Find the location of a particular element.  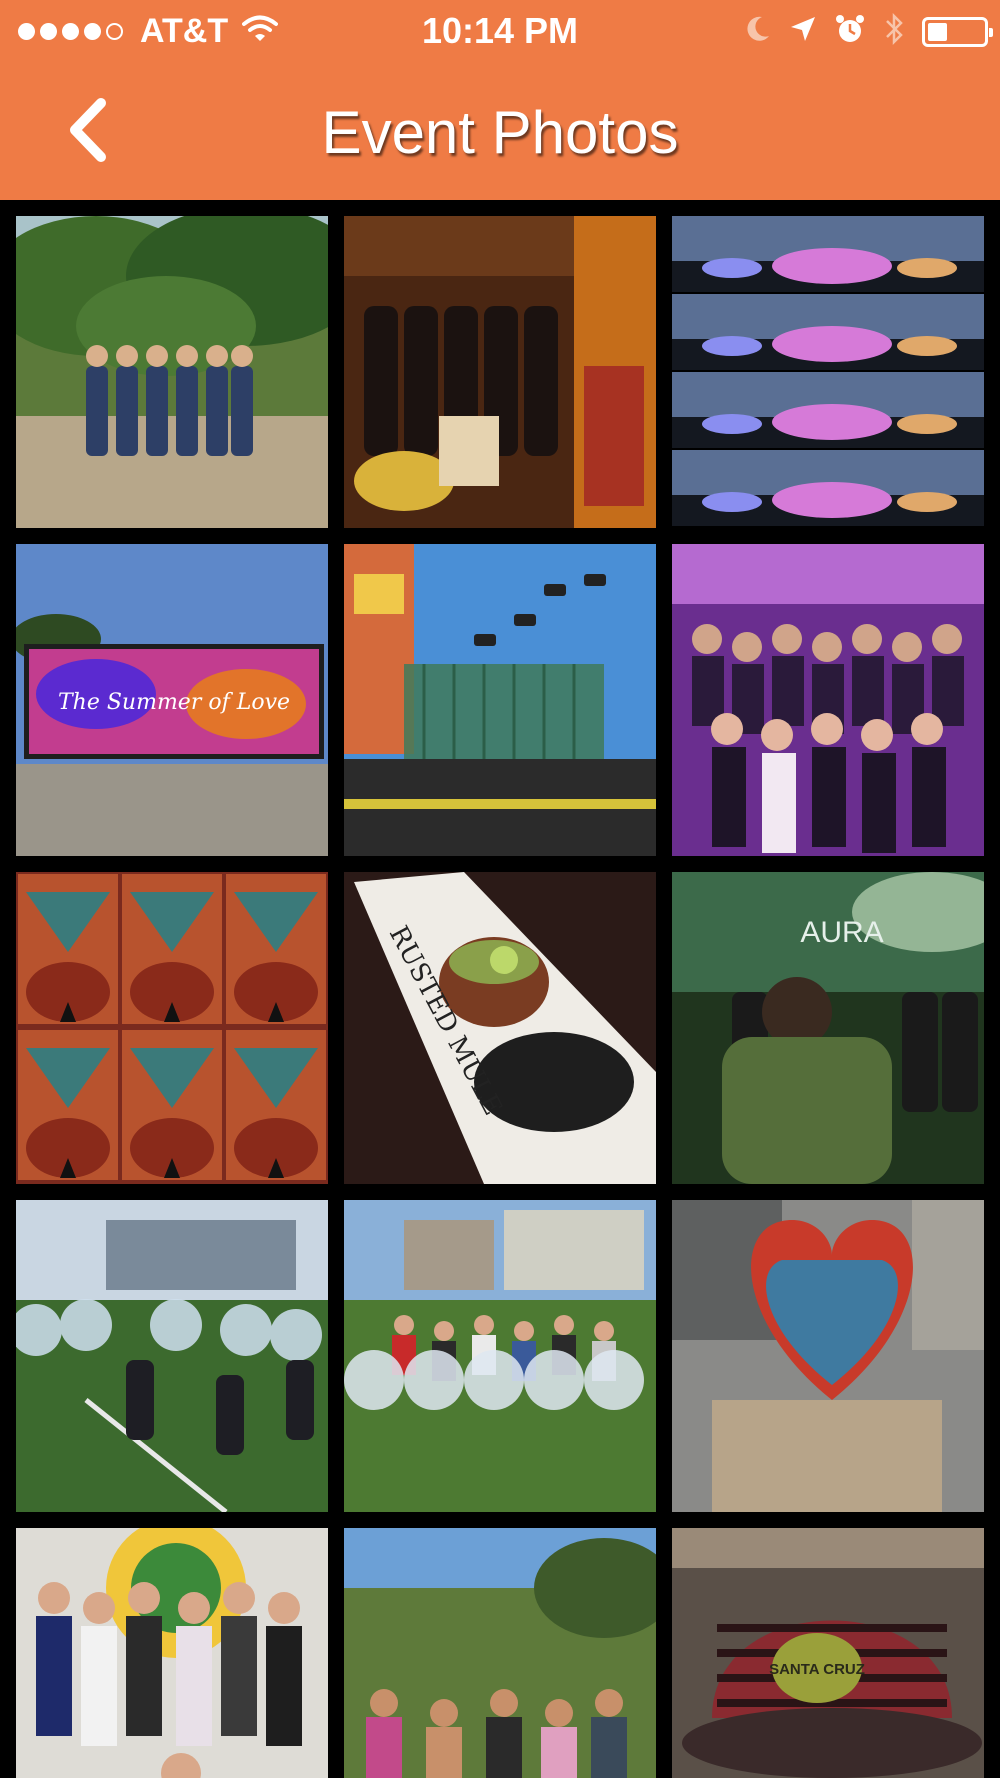

photo-group-hike-overlook is located at coordinates (500, 1653).